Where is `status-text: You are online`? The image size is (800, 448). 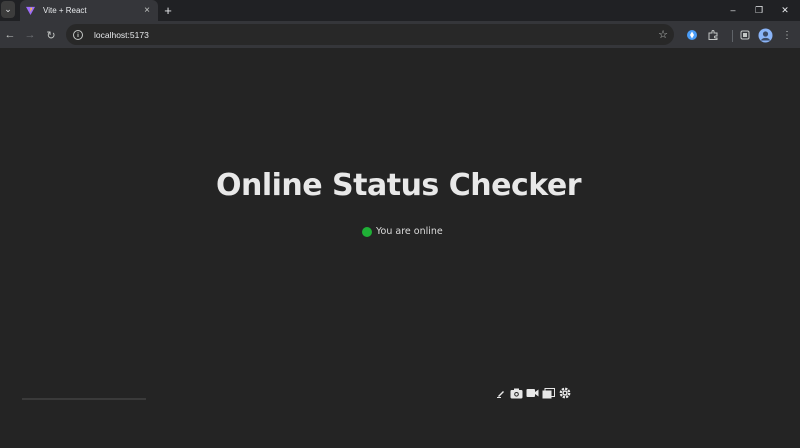
status-text: You are online is located at coordinates (409, 231).